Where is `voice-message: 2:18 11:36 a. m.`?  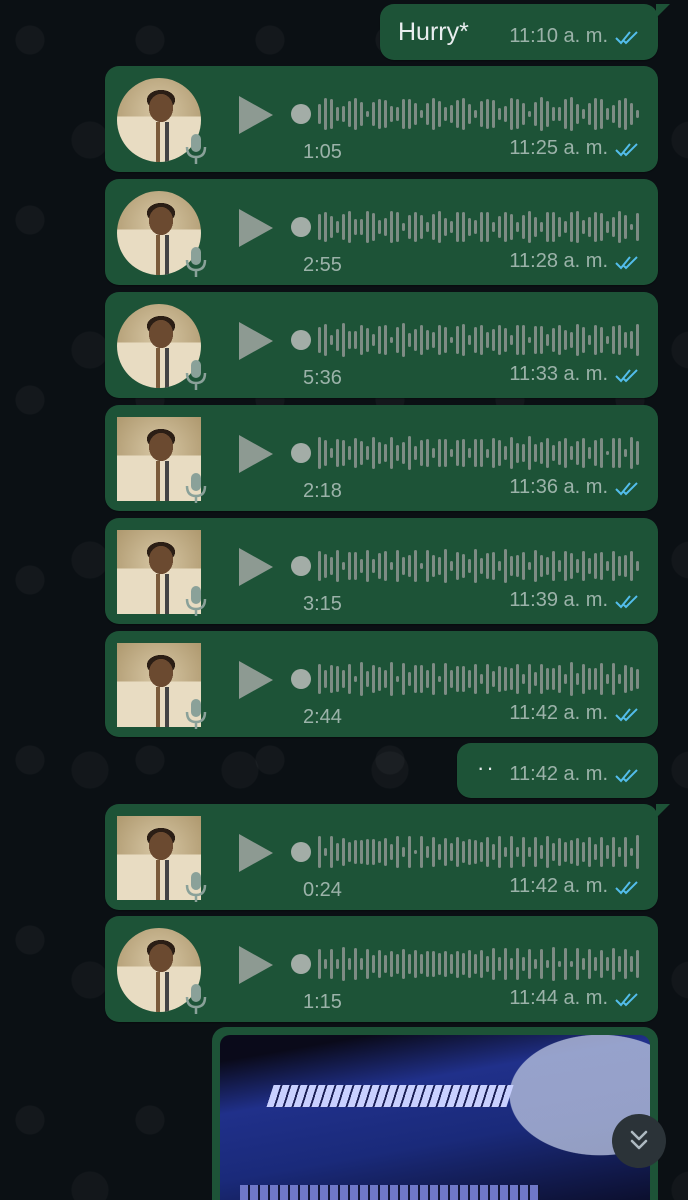
voice-message: 2:18 11:36 a. m. is located at coordinates (381, 458).